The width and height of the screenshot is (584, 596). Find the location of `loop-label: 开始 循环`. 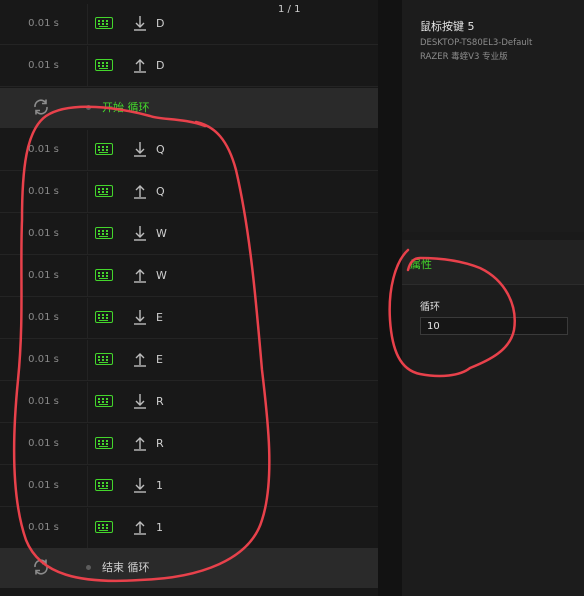

loop-label: 开始 循环 is located at coordinates (126, 107).